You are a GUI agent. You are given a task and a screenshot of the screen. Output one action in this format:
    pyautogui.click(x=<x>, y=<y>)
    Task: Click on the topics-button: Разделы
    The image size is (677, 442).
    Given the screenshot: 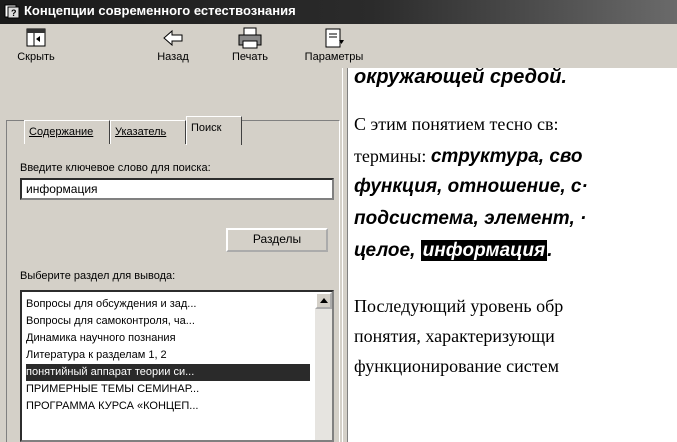 What is the action you would take?
    pyautogui.click(x=277, y=240)
    